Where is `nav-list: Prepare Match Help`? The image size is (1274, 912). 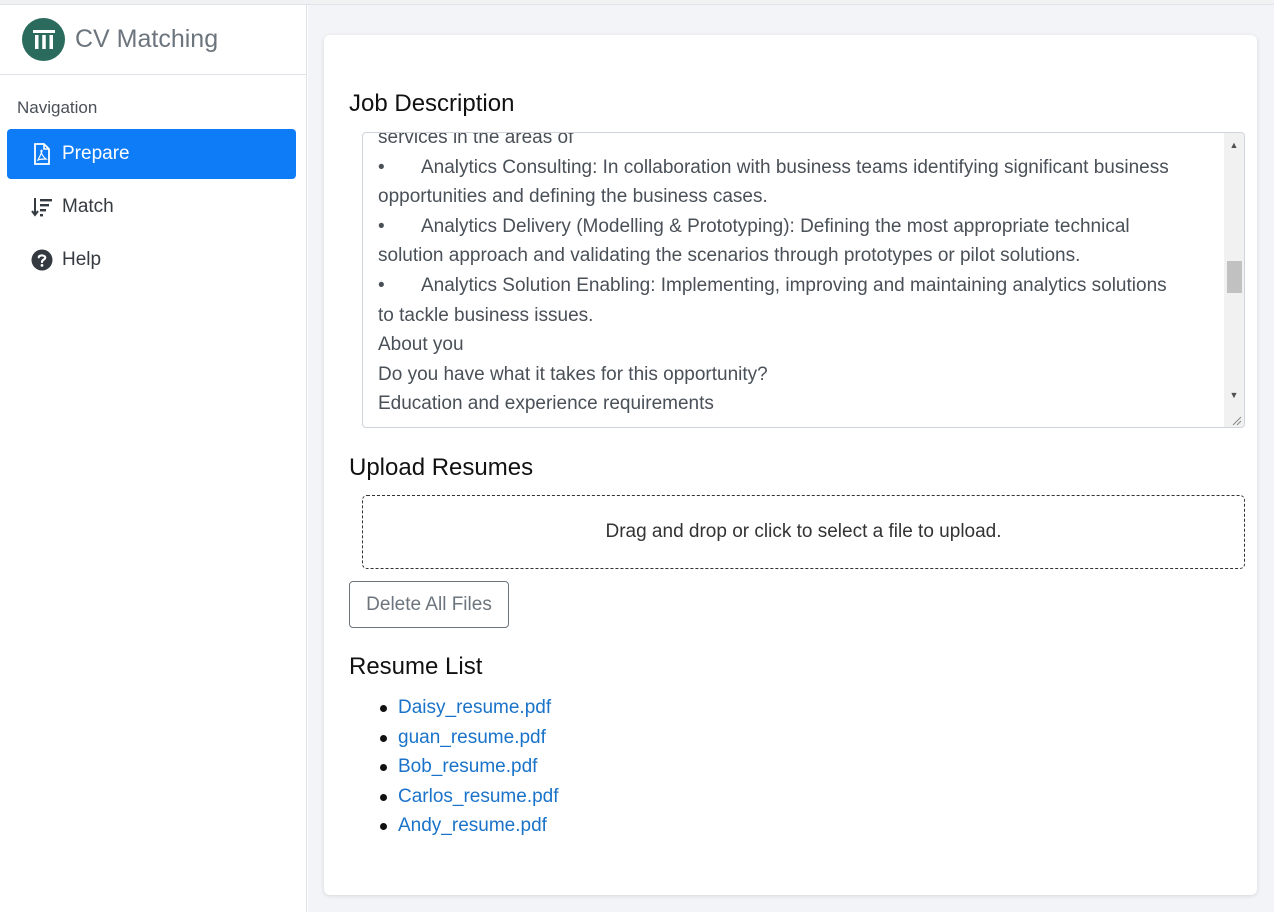 nav-list: Prepare Match Help is located at coordinates (153, 207).